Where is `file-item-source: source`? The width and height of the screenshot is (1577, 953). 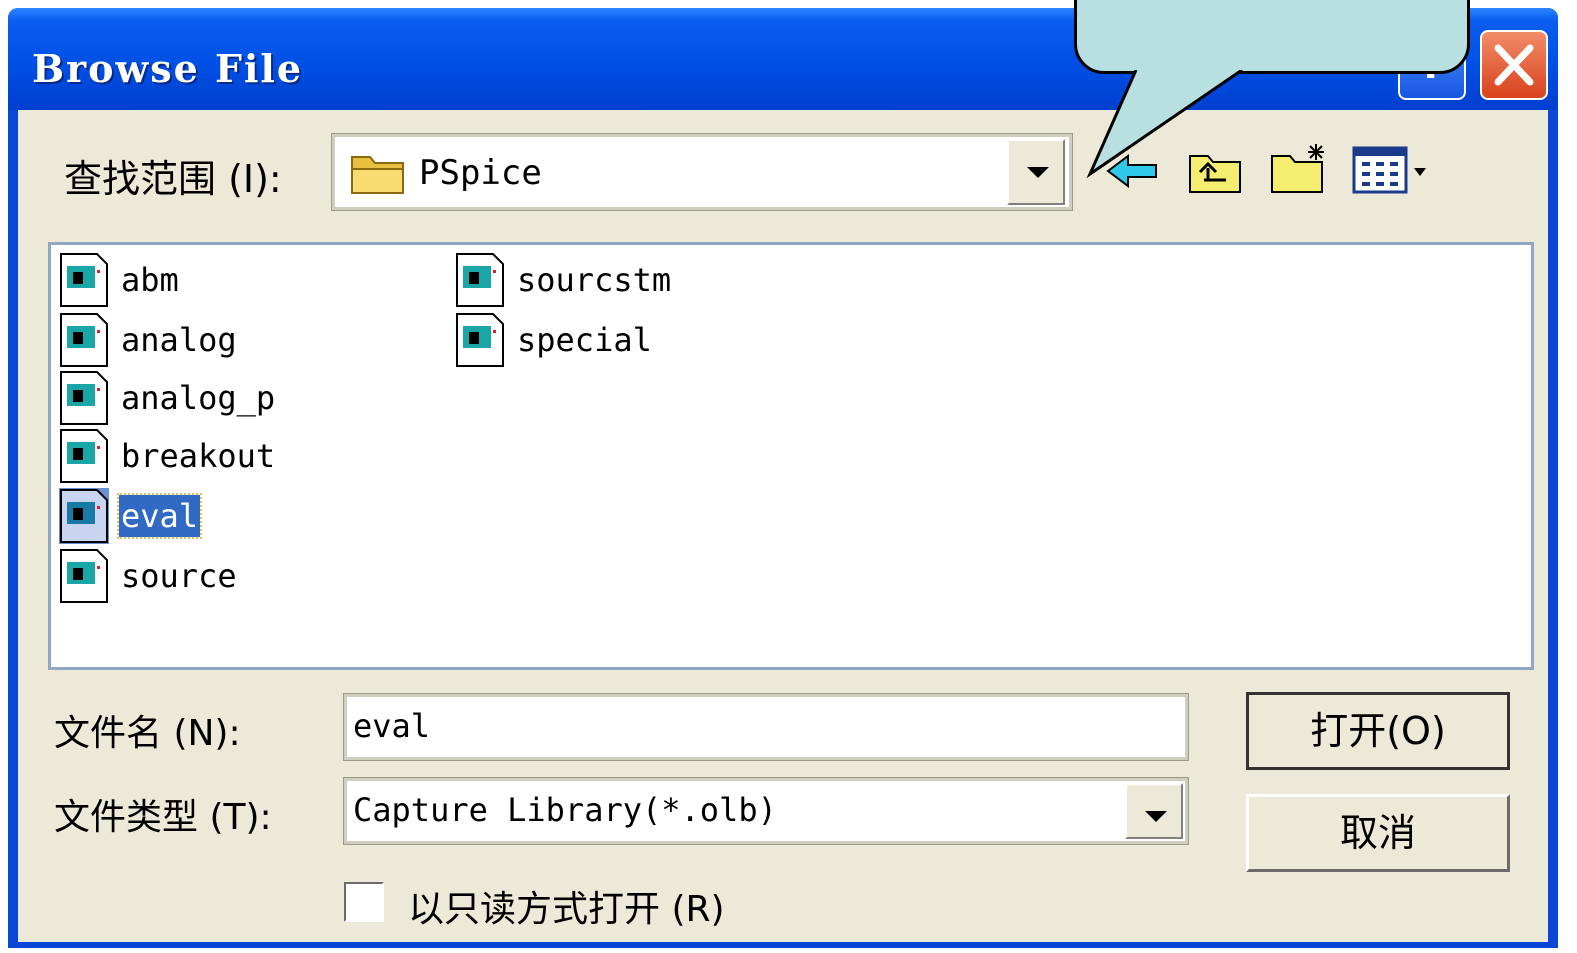
file-item-source: source is located at coordinates (149, 576).